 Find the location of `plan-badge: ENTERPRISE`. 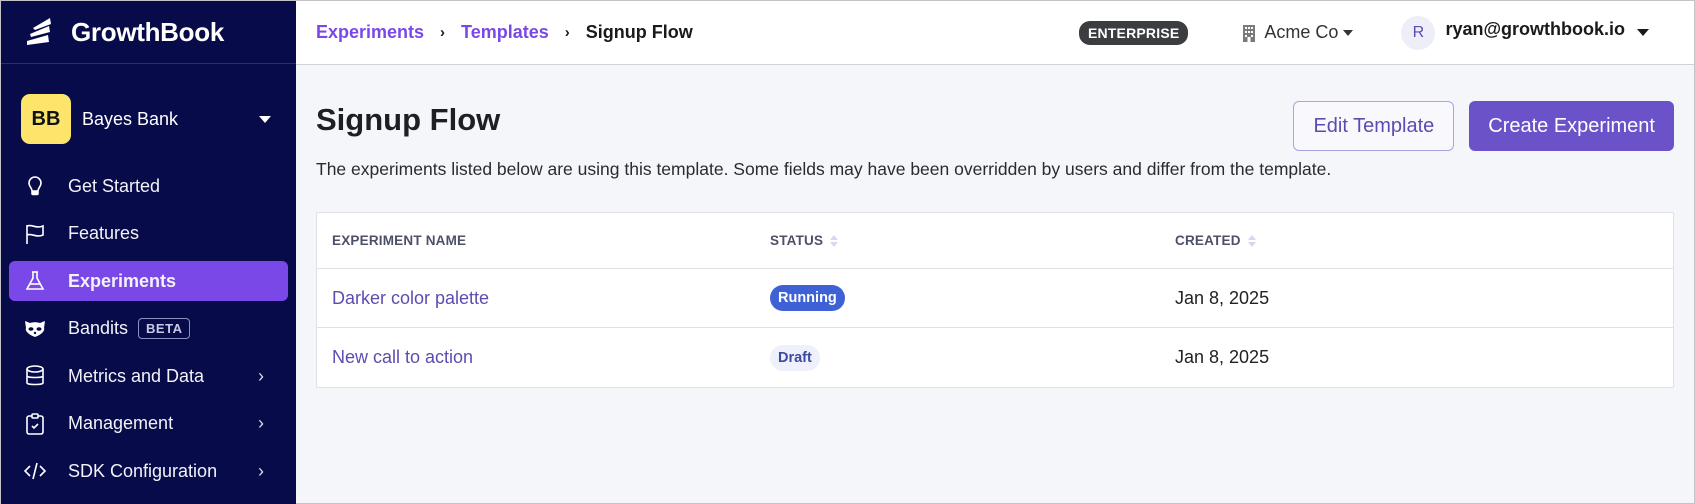

plan-badge: ENTERPRISE is located at coordinates (1133, 32).